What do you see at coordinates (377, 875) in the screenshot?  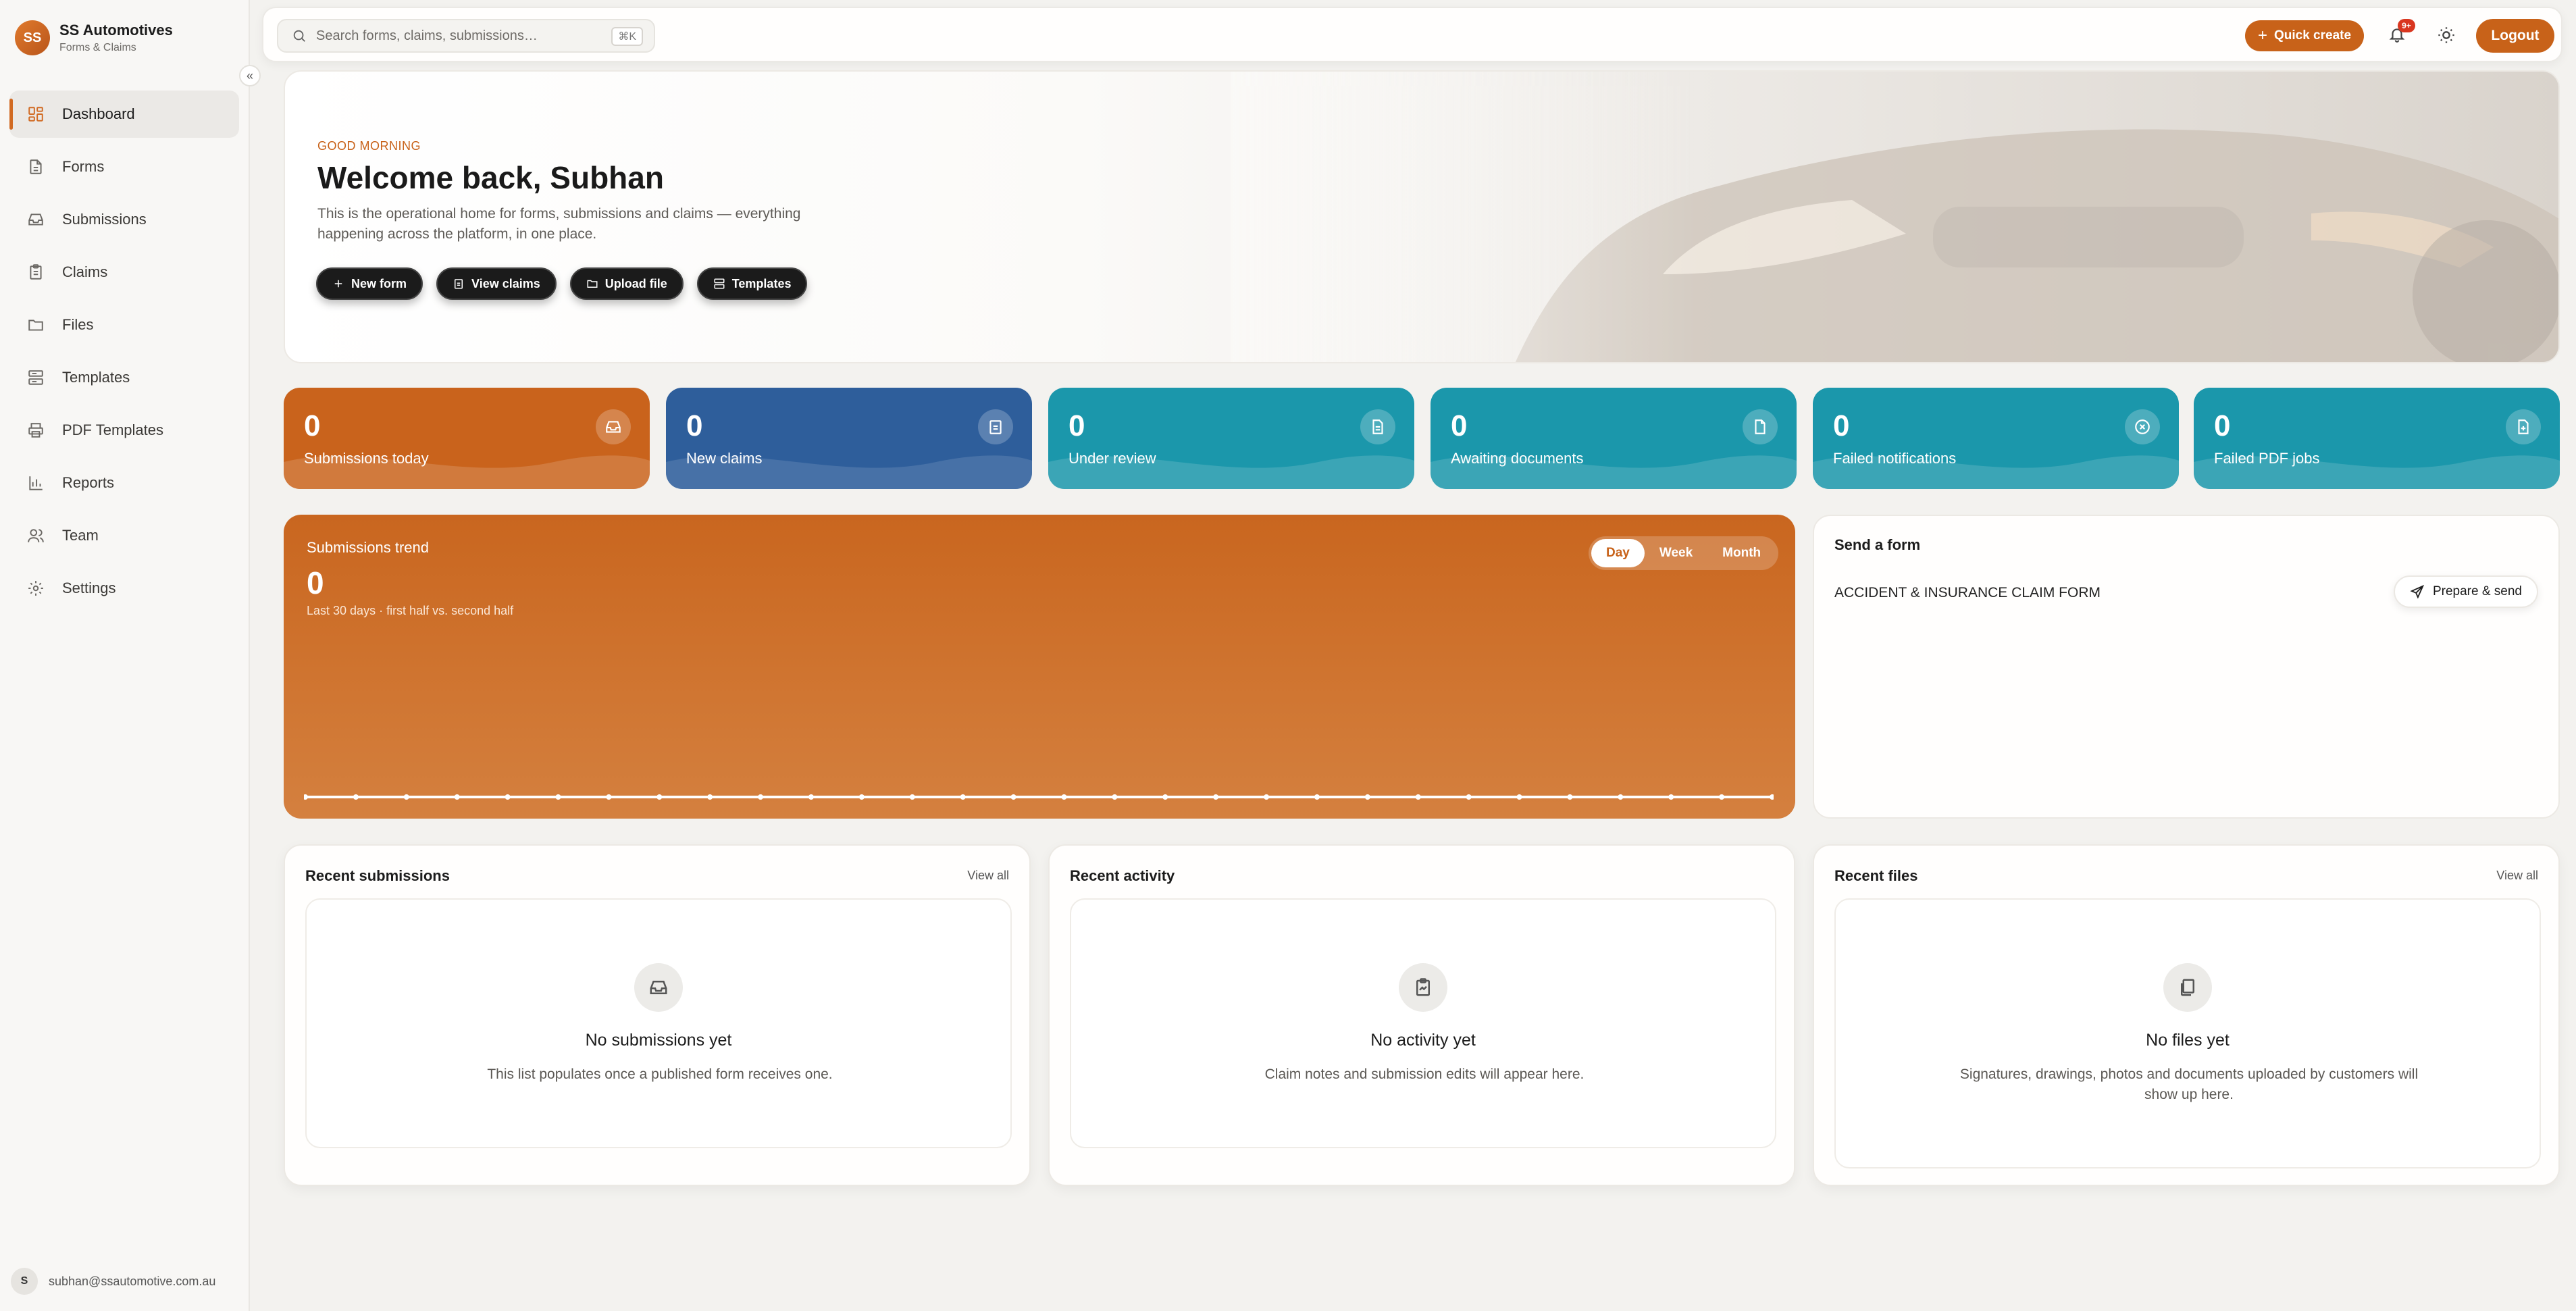 I see `panel-title: Recent submissions` at bounding box center [377, 875].